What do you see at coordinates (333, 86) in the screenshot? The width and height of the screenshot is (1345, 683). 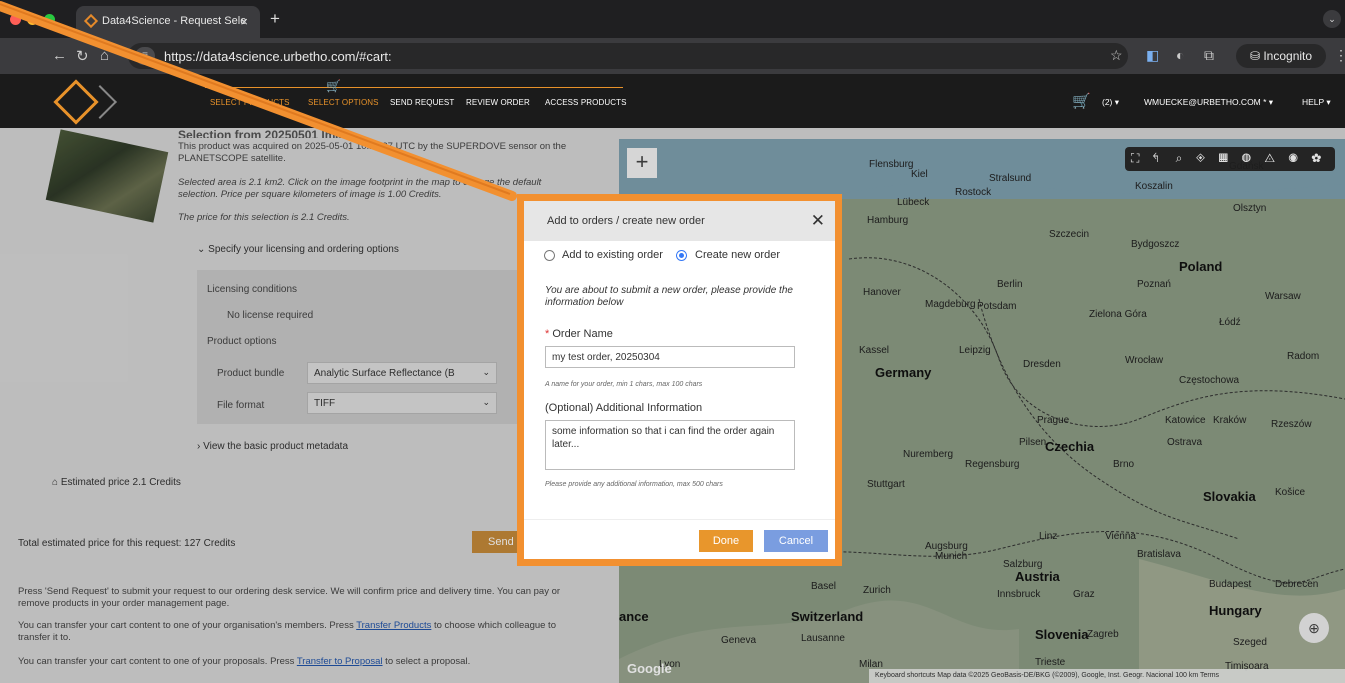 I see `wizard-cart-icon: 🛒` at bounding box center [333, 86].